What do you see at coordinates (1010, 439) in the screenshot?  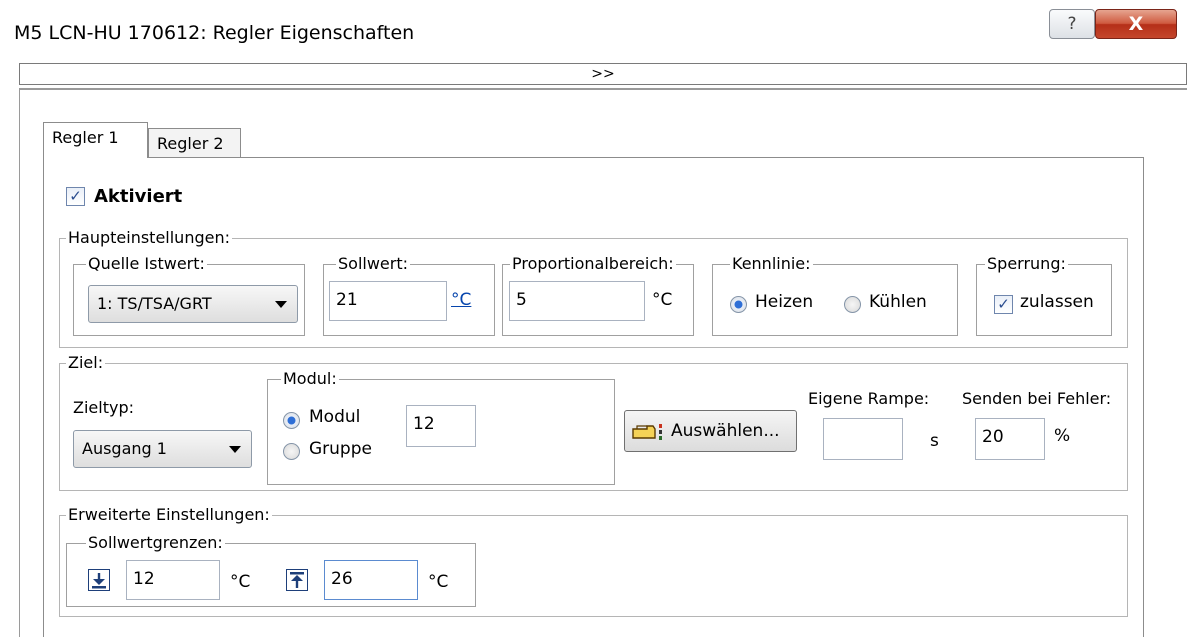 I see `senden-input: 20` at bounding box center [1010, 439].